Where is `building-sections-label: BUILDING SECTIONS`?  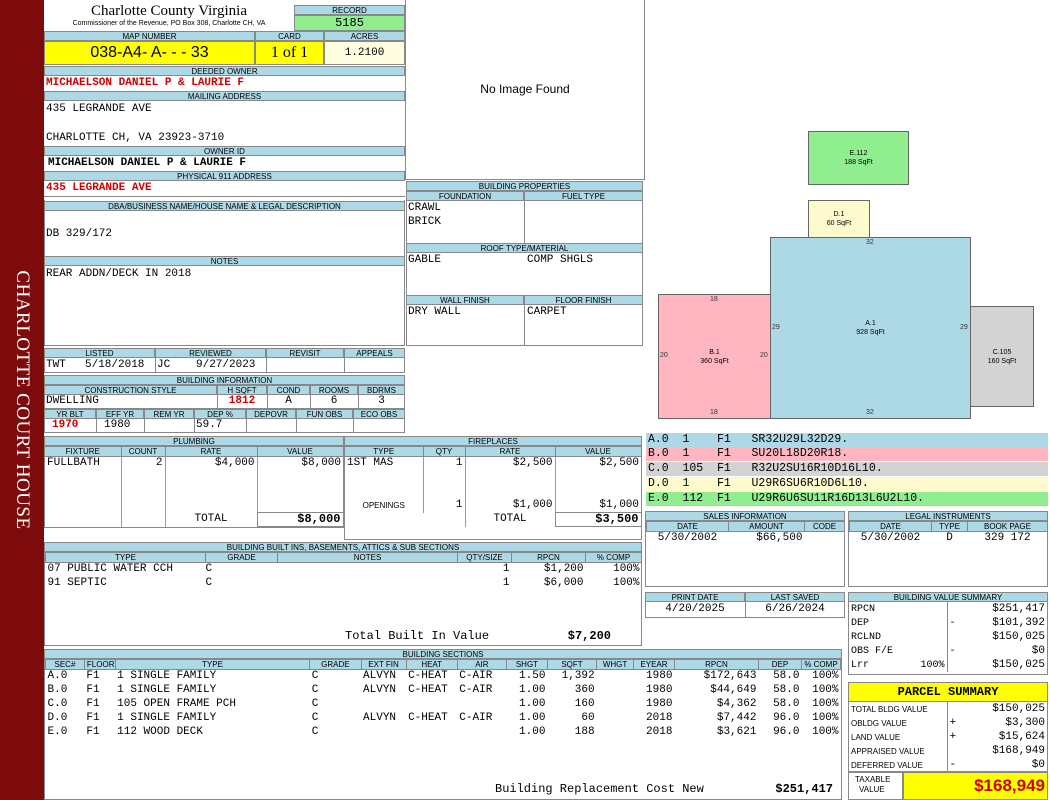 building-sections-label: BUILDING SECTIONS is located at coordinates (443, 654).